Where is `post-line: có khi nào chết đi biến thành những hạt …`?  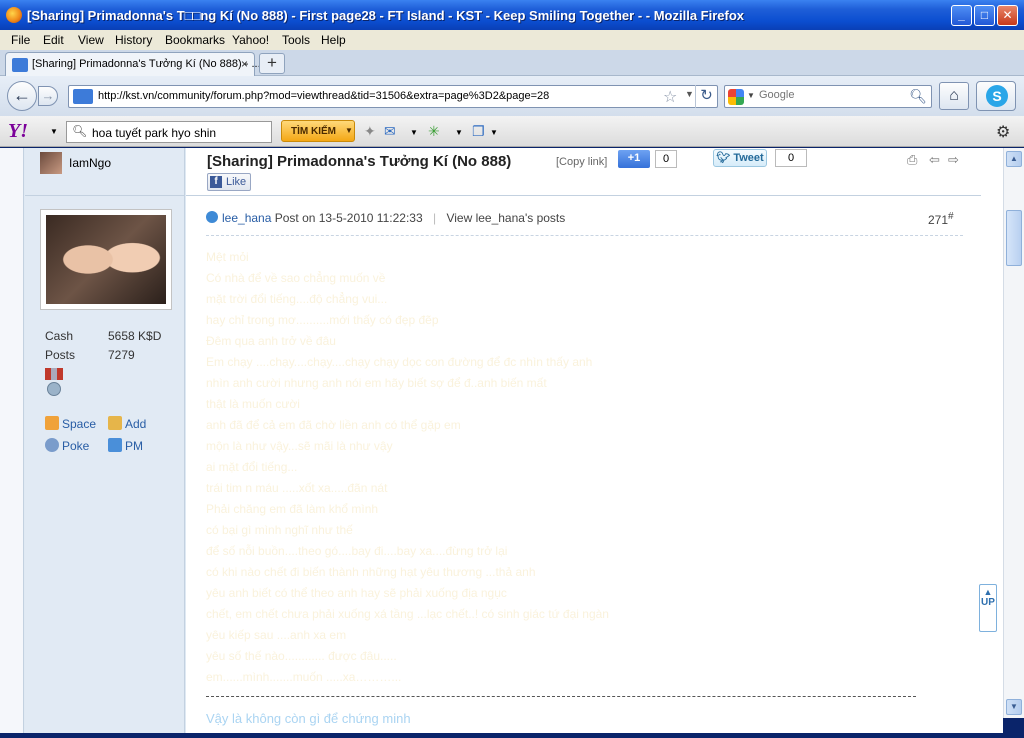
post-line: có khi nào chết đi biến thành những hạt … is located at coordinates (371, 572).